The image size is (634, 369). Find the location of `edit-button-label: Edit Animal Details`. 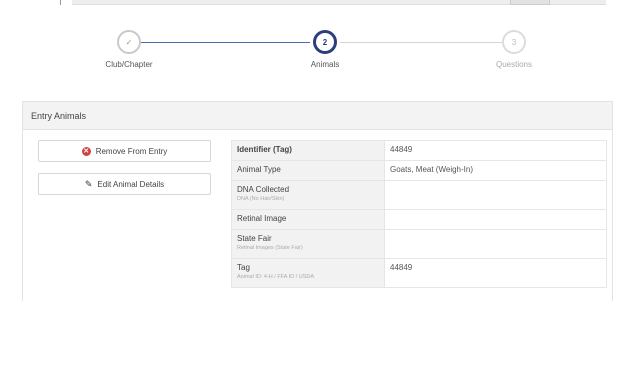

edit-button-label: Edit Animal Details is located at coordinates (131, 184).